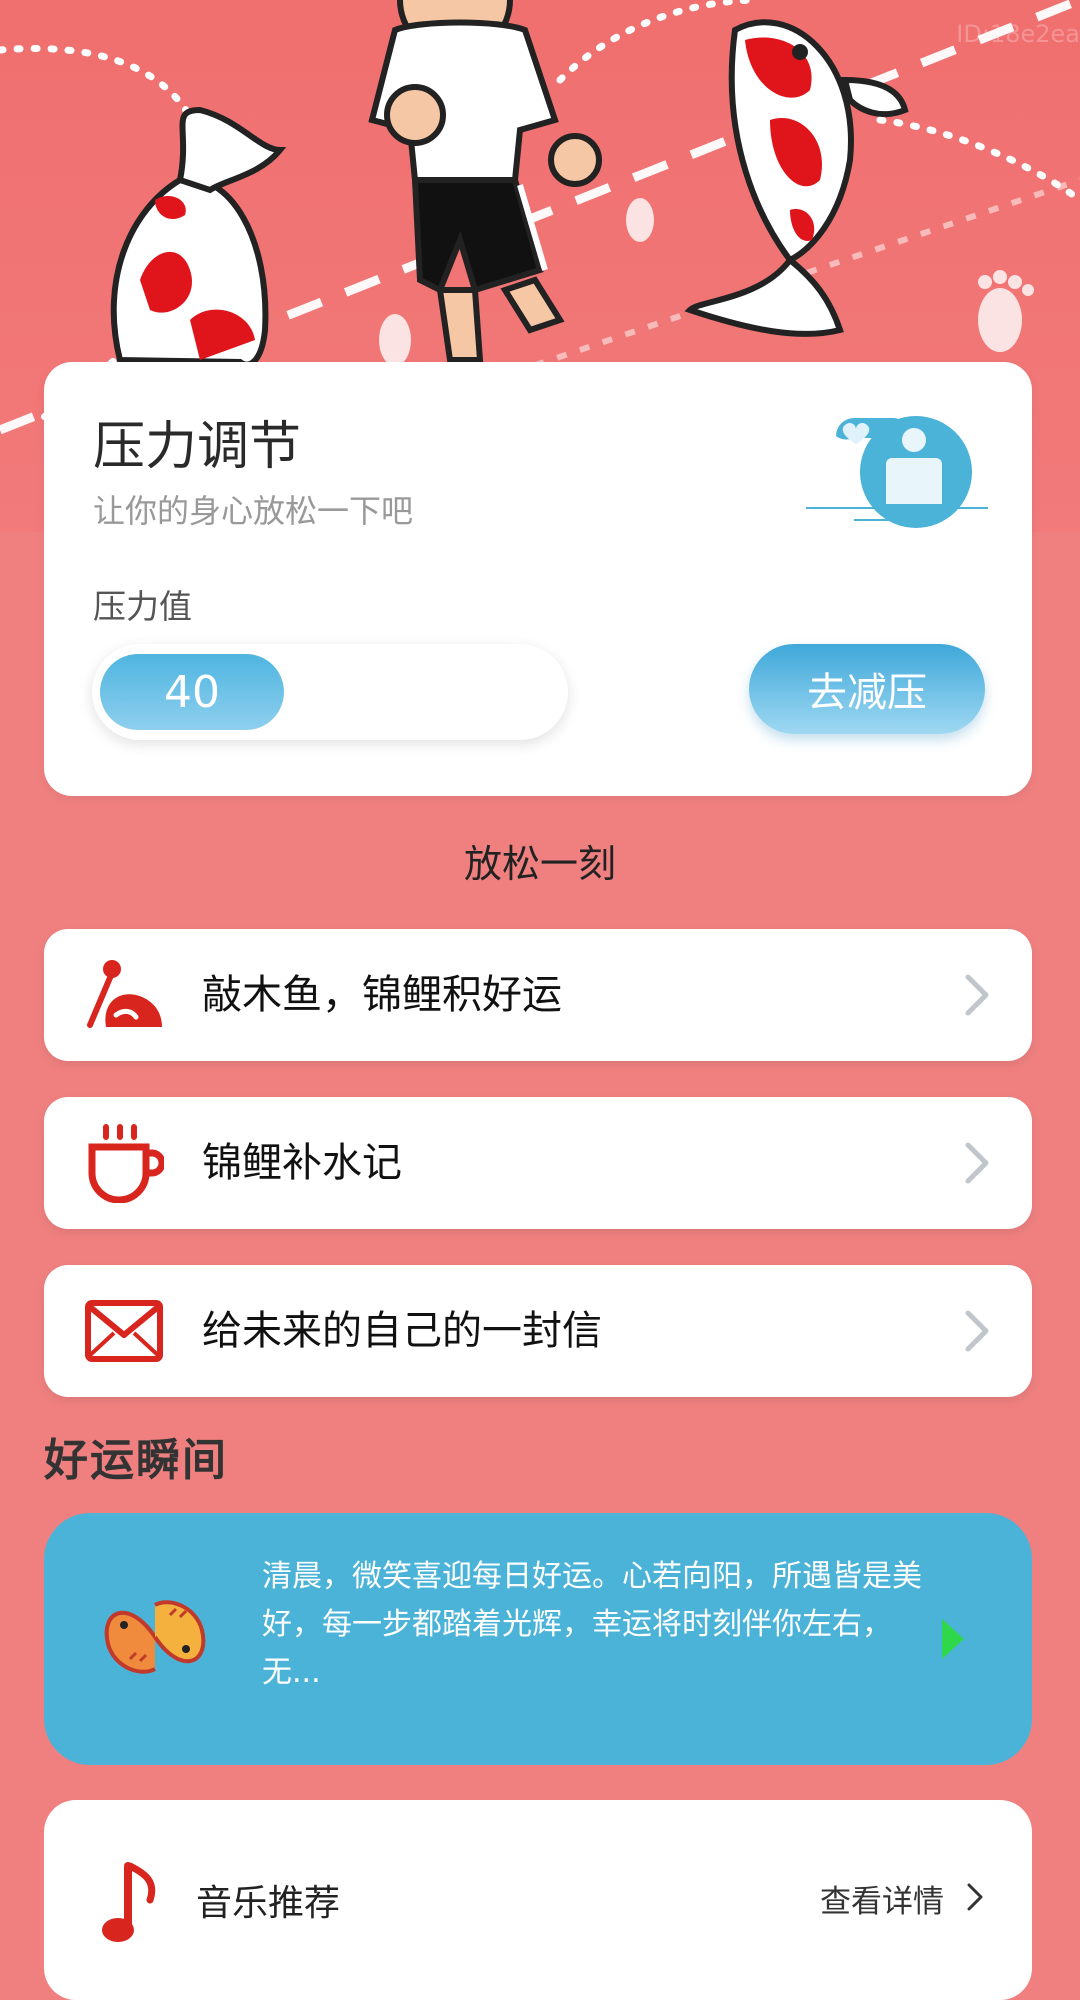 This screenshot has height=2000, width=1080. I want to click on music-card: 音乐推荐 查看详情, so click(538, 1900).